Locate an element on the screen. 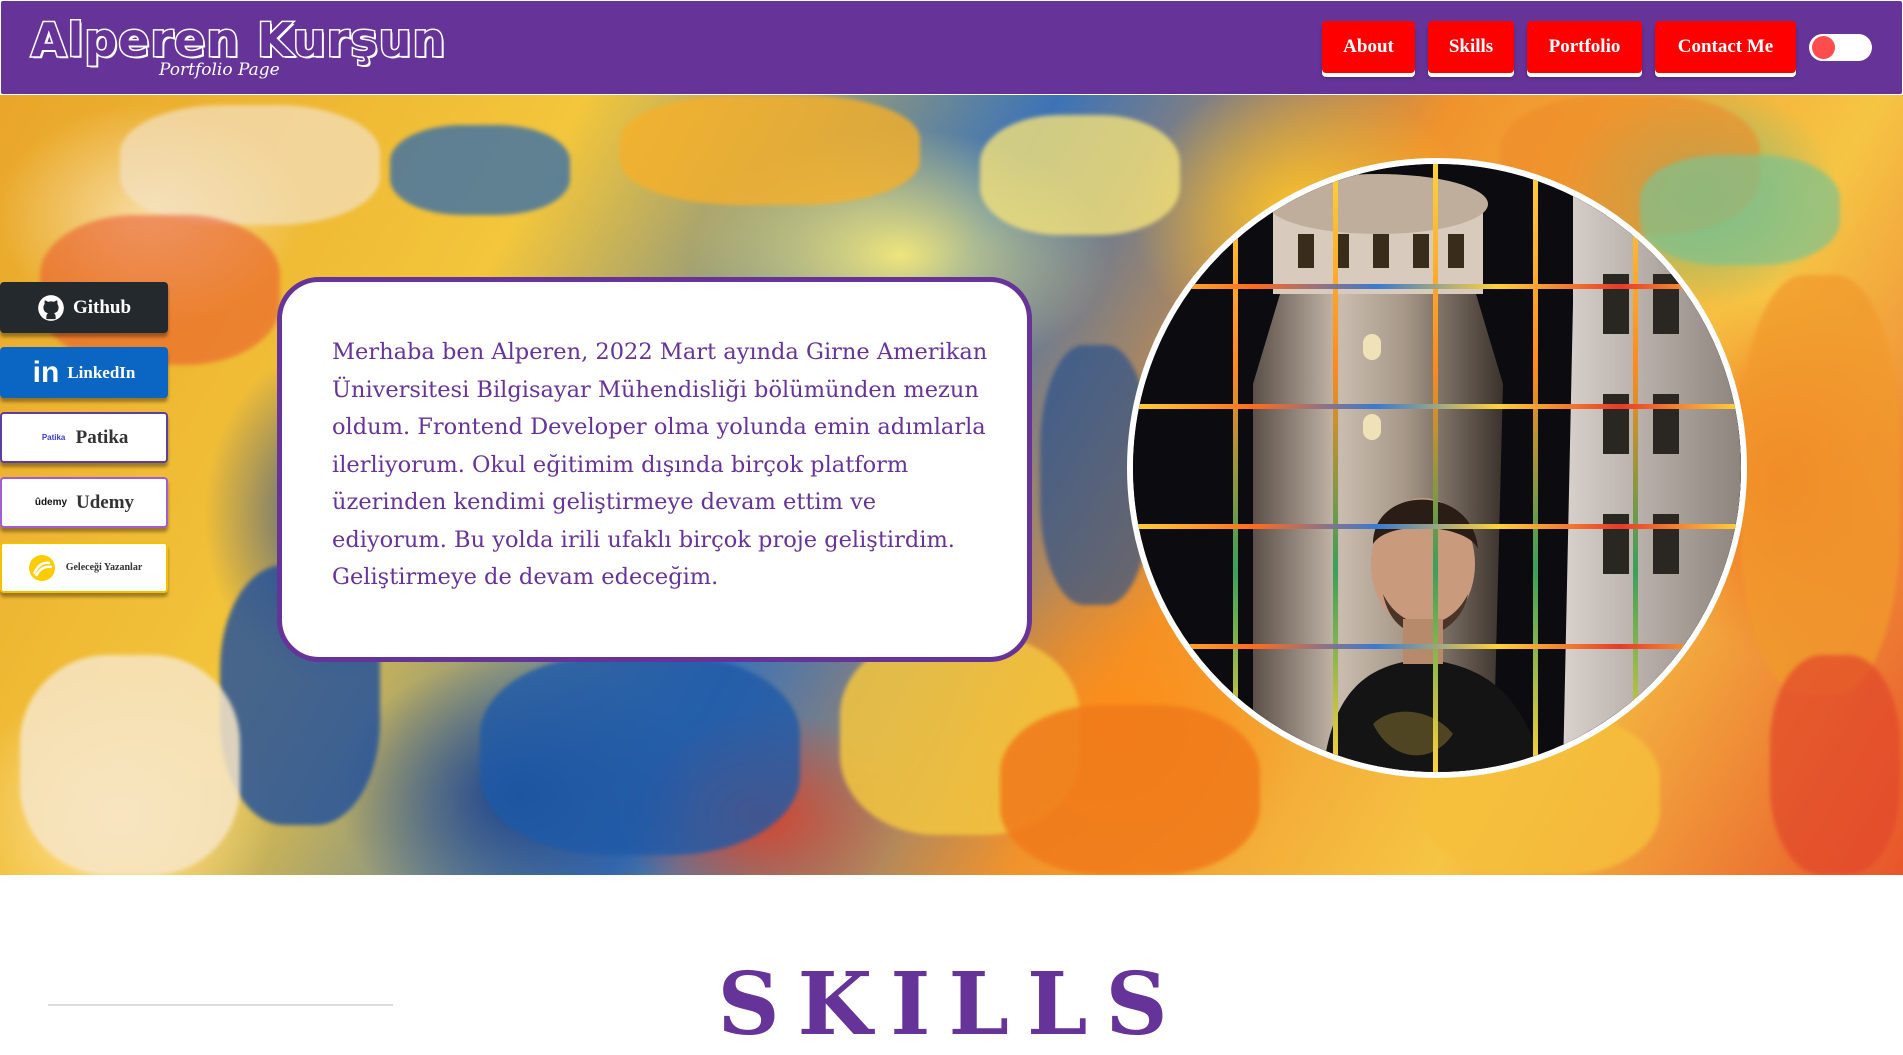 This screenshot has height=1055, width=1903. github-label: Github is located at coordinates (102, 307).